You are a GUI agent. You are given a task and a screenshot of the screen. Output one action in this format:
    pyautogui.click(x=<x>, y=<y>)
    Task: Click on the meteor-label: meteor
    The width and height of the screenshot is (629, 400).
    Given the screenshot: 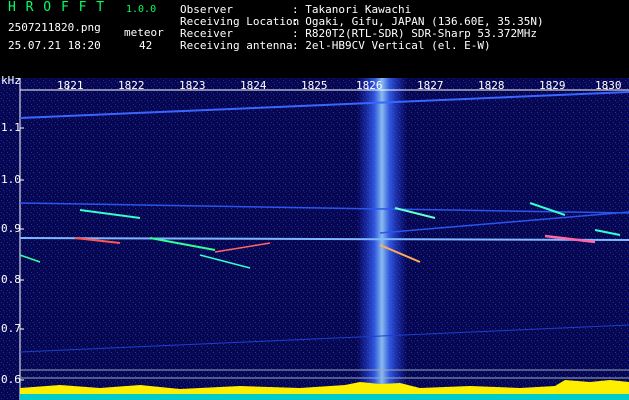 What is the action you would take?
    pyautogui.click(x=144, y=32)
    